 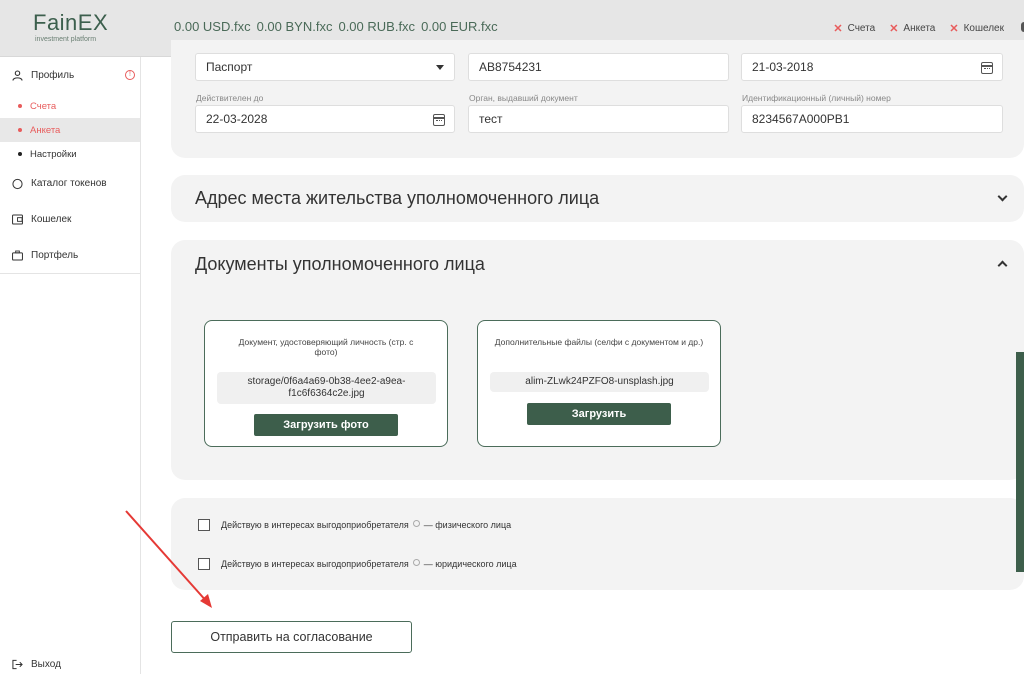 I want to click on valid-until-field: 22-03-2028, so click(x=325, y=119).